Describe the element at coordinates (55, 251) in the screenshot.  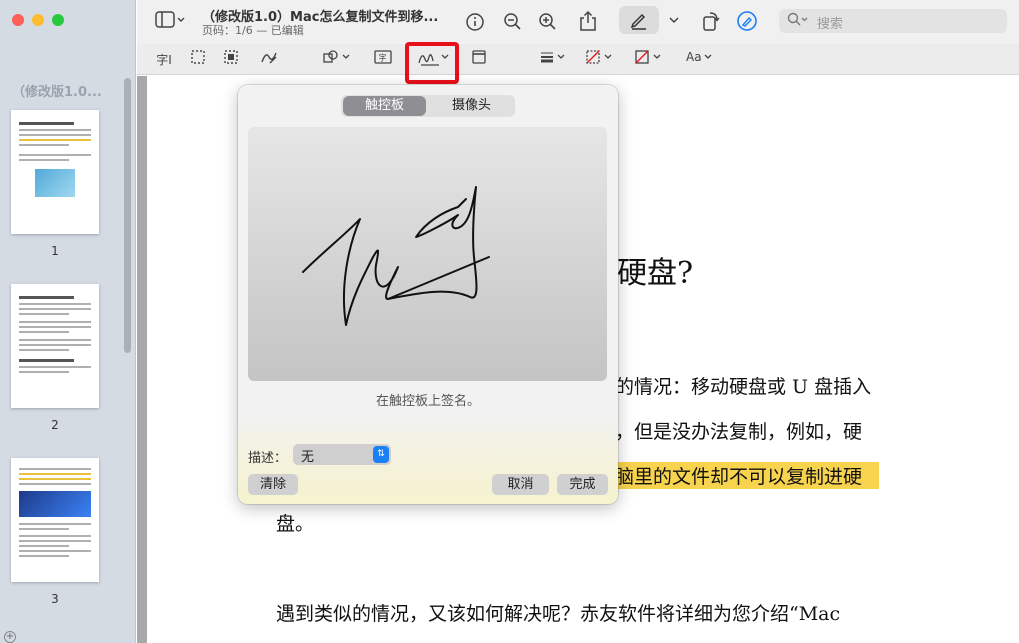
I see `page-number: 1` at that location.